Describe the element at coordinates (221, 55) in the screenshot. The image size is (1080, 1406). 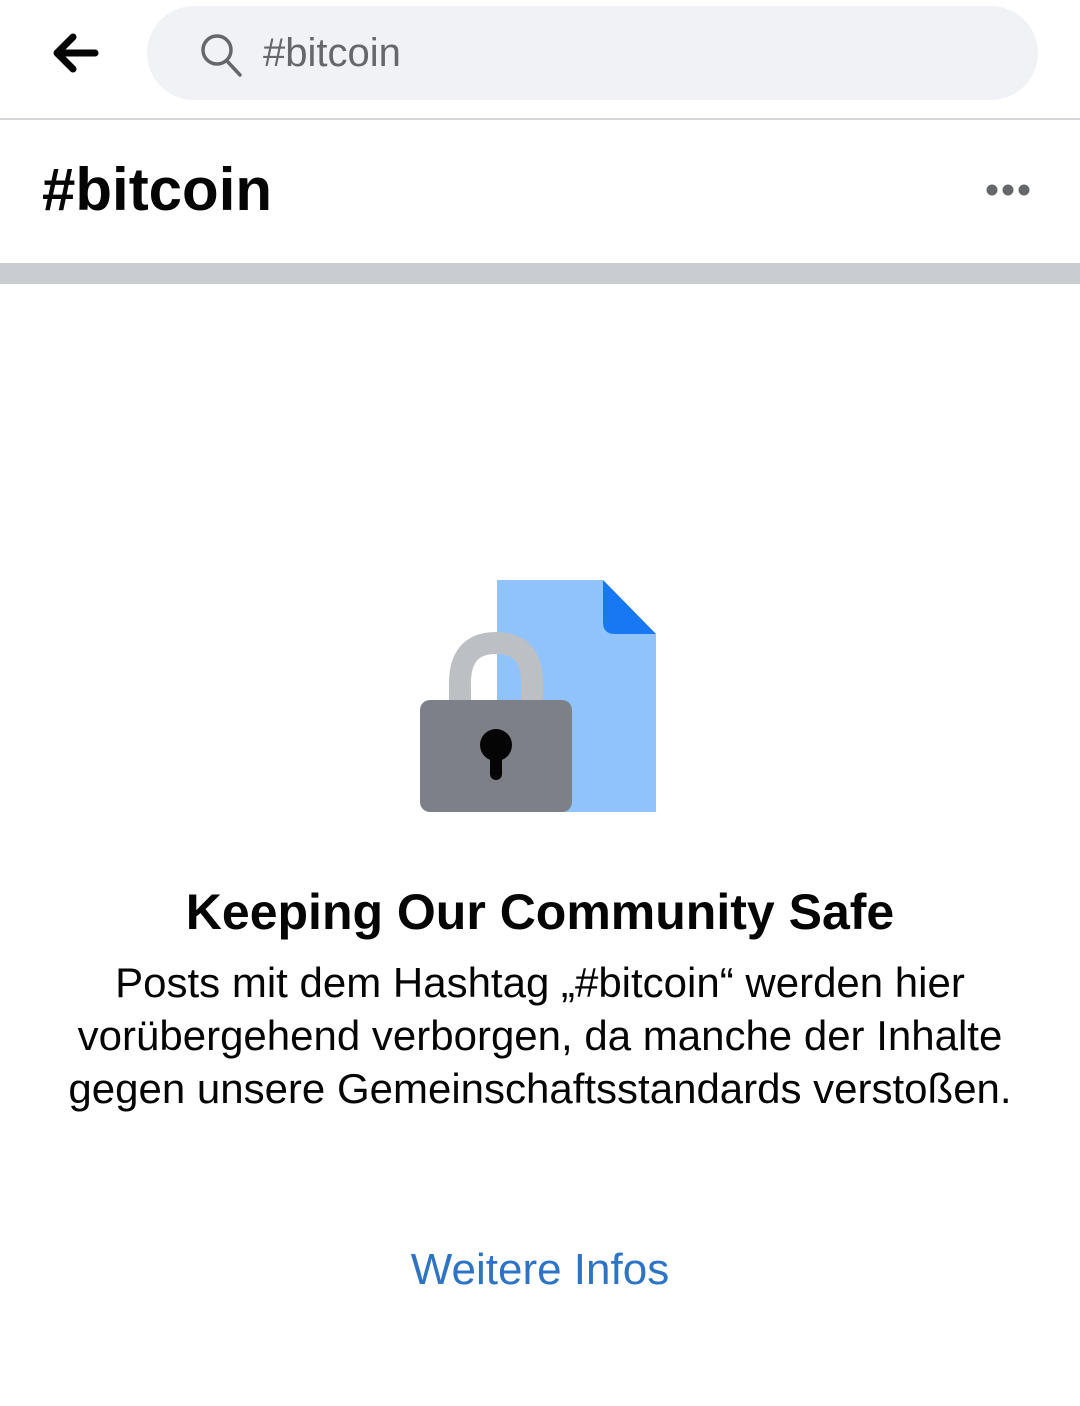
I see `search-icon` at that location.